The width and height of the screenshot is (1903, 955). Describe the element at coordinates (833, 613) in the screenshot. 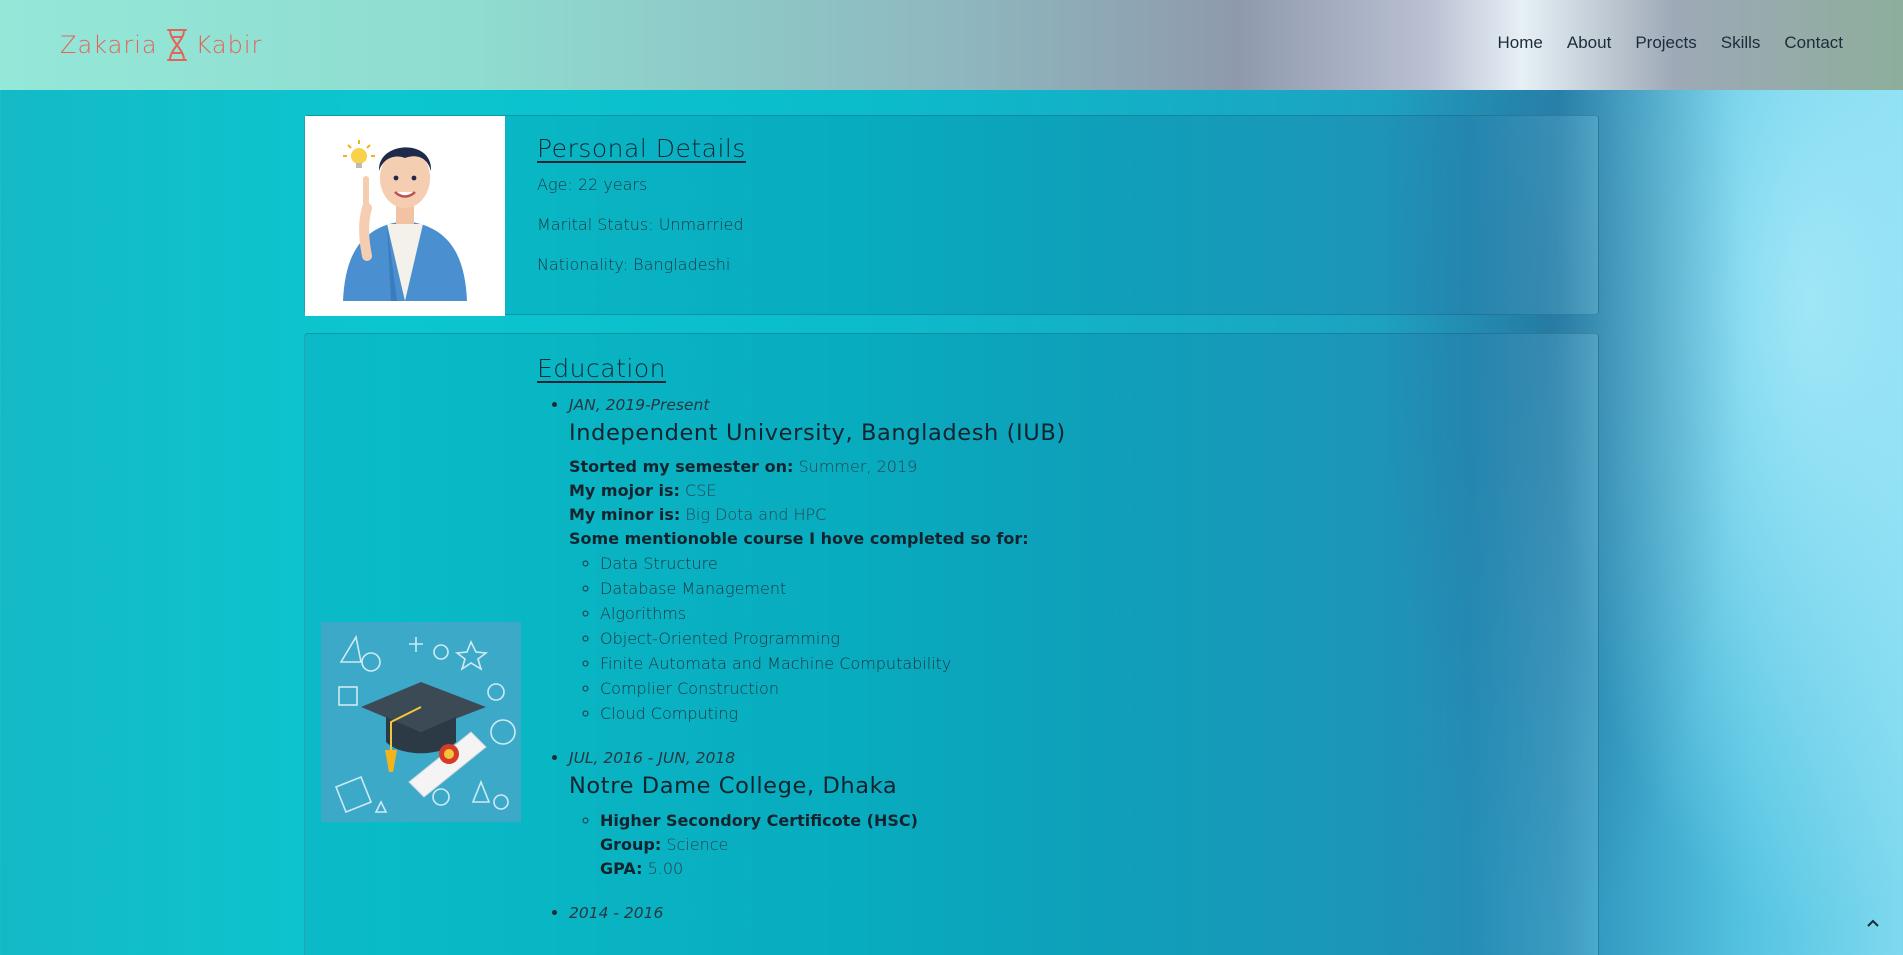

I see `course-item: Algorithms` at that location.